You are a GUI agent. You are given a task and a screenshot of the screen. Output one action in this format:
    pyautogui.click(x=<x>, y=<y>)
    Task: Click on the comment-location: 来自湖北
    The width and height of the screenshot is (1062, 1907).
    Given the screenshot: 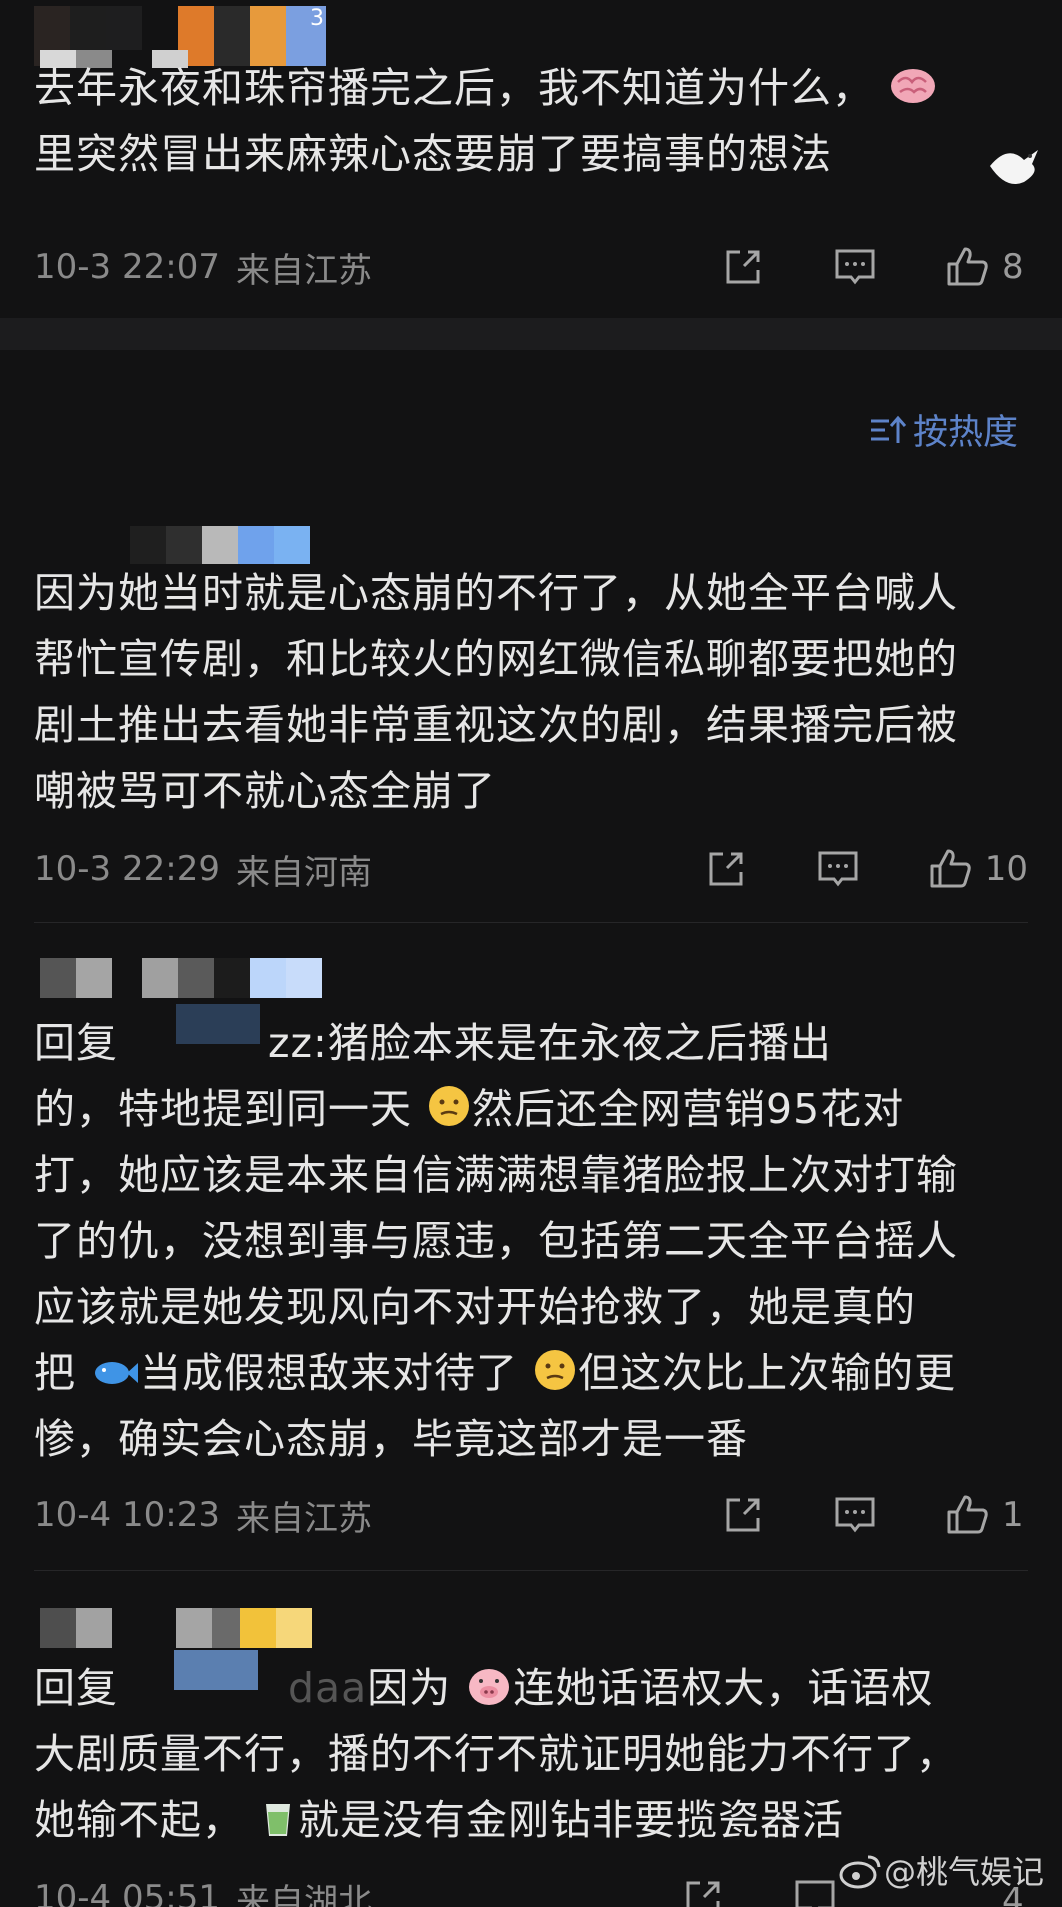 What is the action you would take?
    pyautogui.click(x=303, y=1894)
    